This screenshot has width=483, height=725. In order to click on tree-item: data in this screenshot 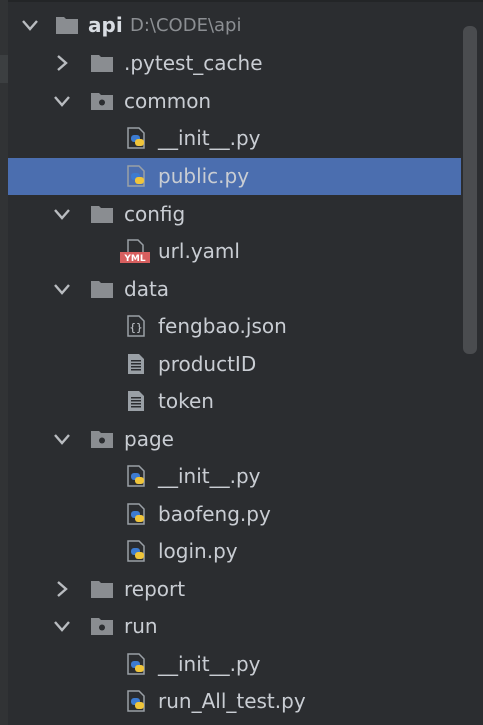, I will do `click(234, 289)`.